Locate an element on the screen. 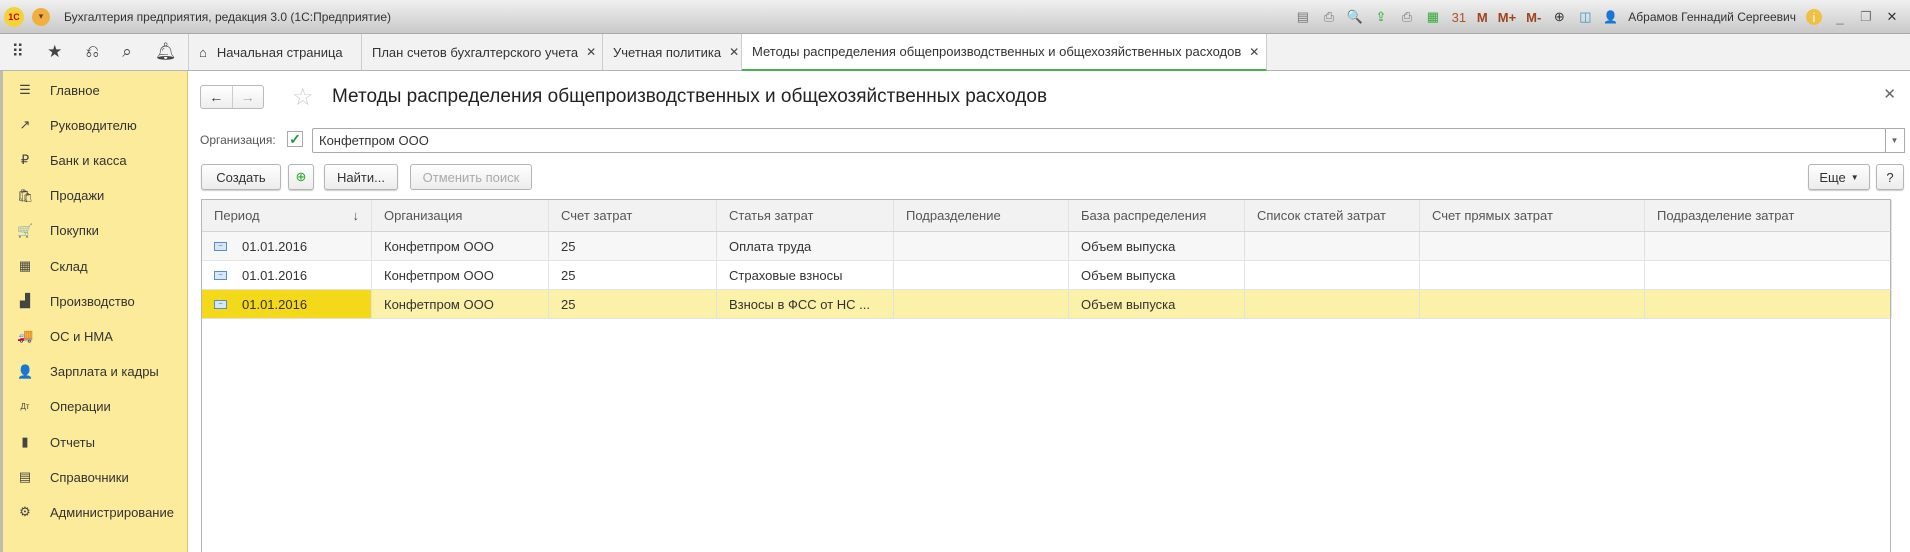 This screenshot has height=552, width=1910. sidebar-item-administration: ⚙ Администрирование is located at coordinates (95, 512).